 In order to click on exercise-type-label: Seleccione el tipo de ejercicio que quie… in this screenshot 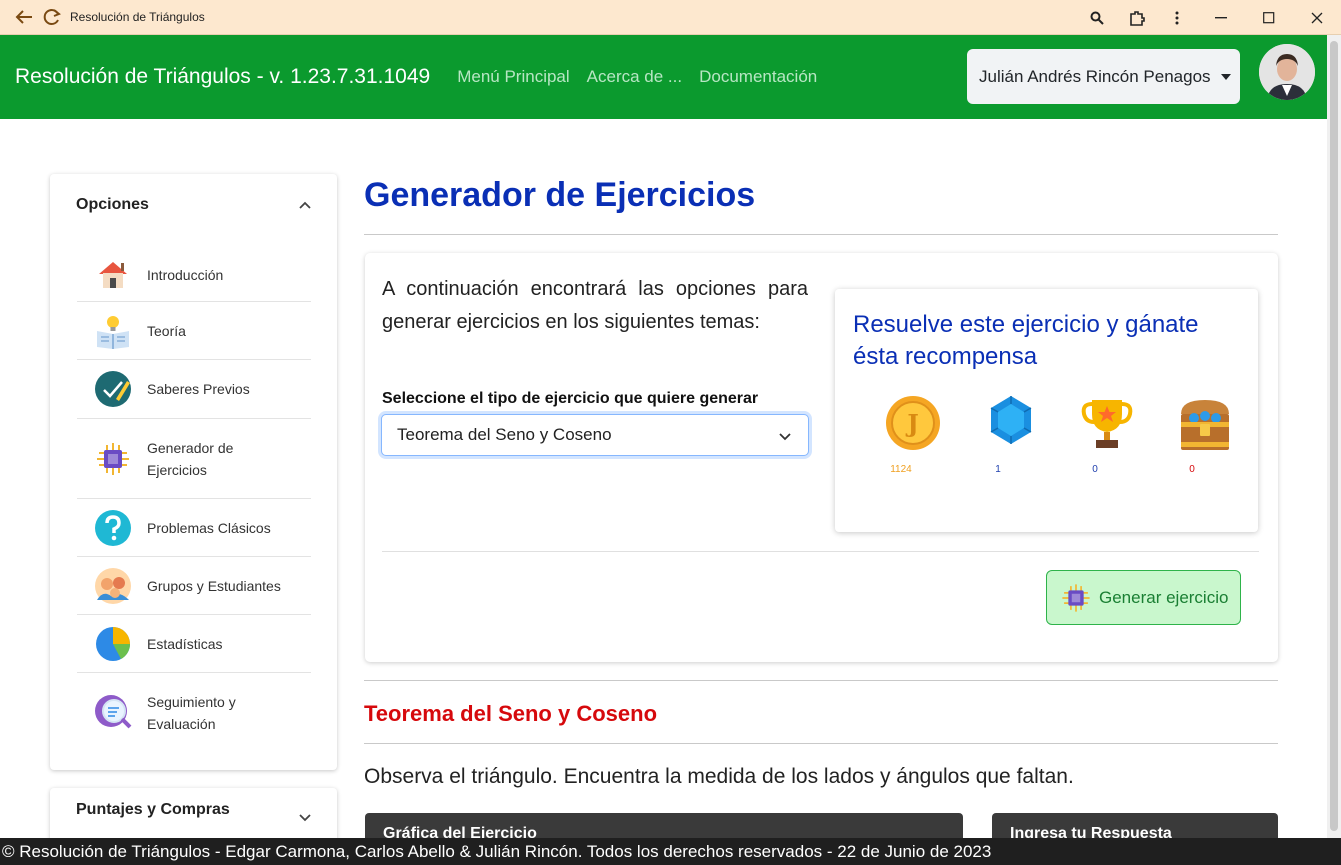, I will do `click(570, 398)`.